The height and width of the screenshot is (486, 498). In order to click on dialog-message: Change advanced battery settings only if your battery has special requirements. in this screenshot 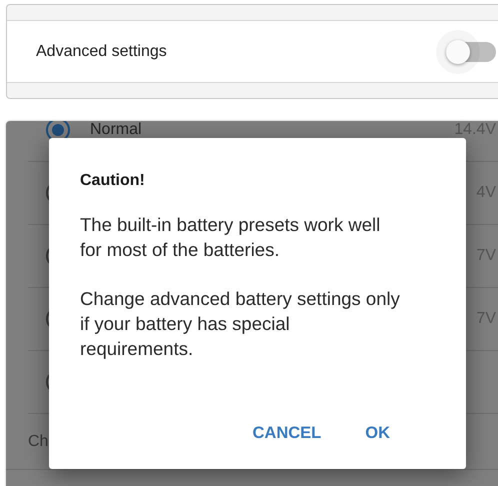, I will do `click(240, 324)`.